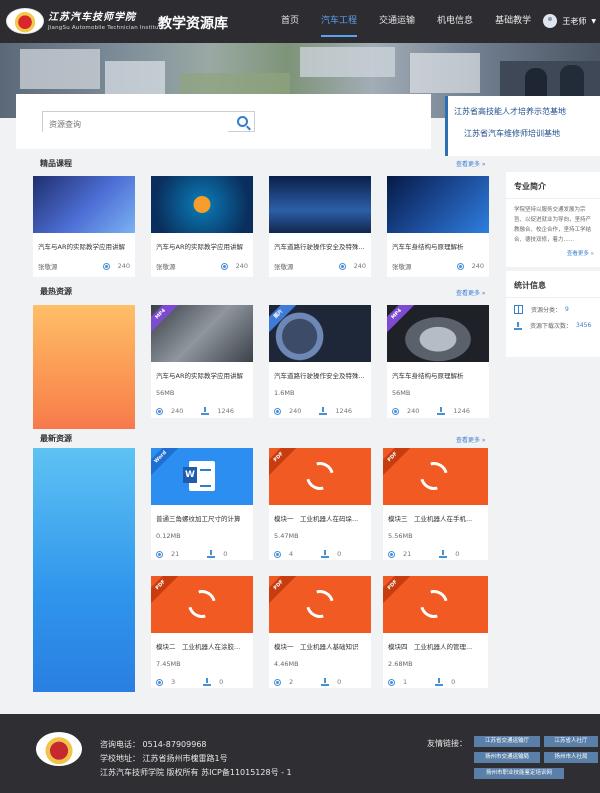 This screenshot has height=793, width=600. I want to click on nav-electromechanical: 机电信息, so click(455, 21).